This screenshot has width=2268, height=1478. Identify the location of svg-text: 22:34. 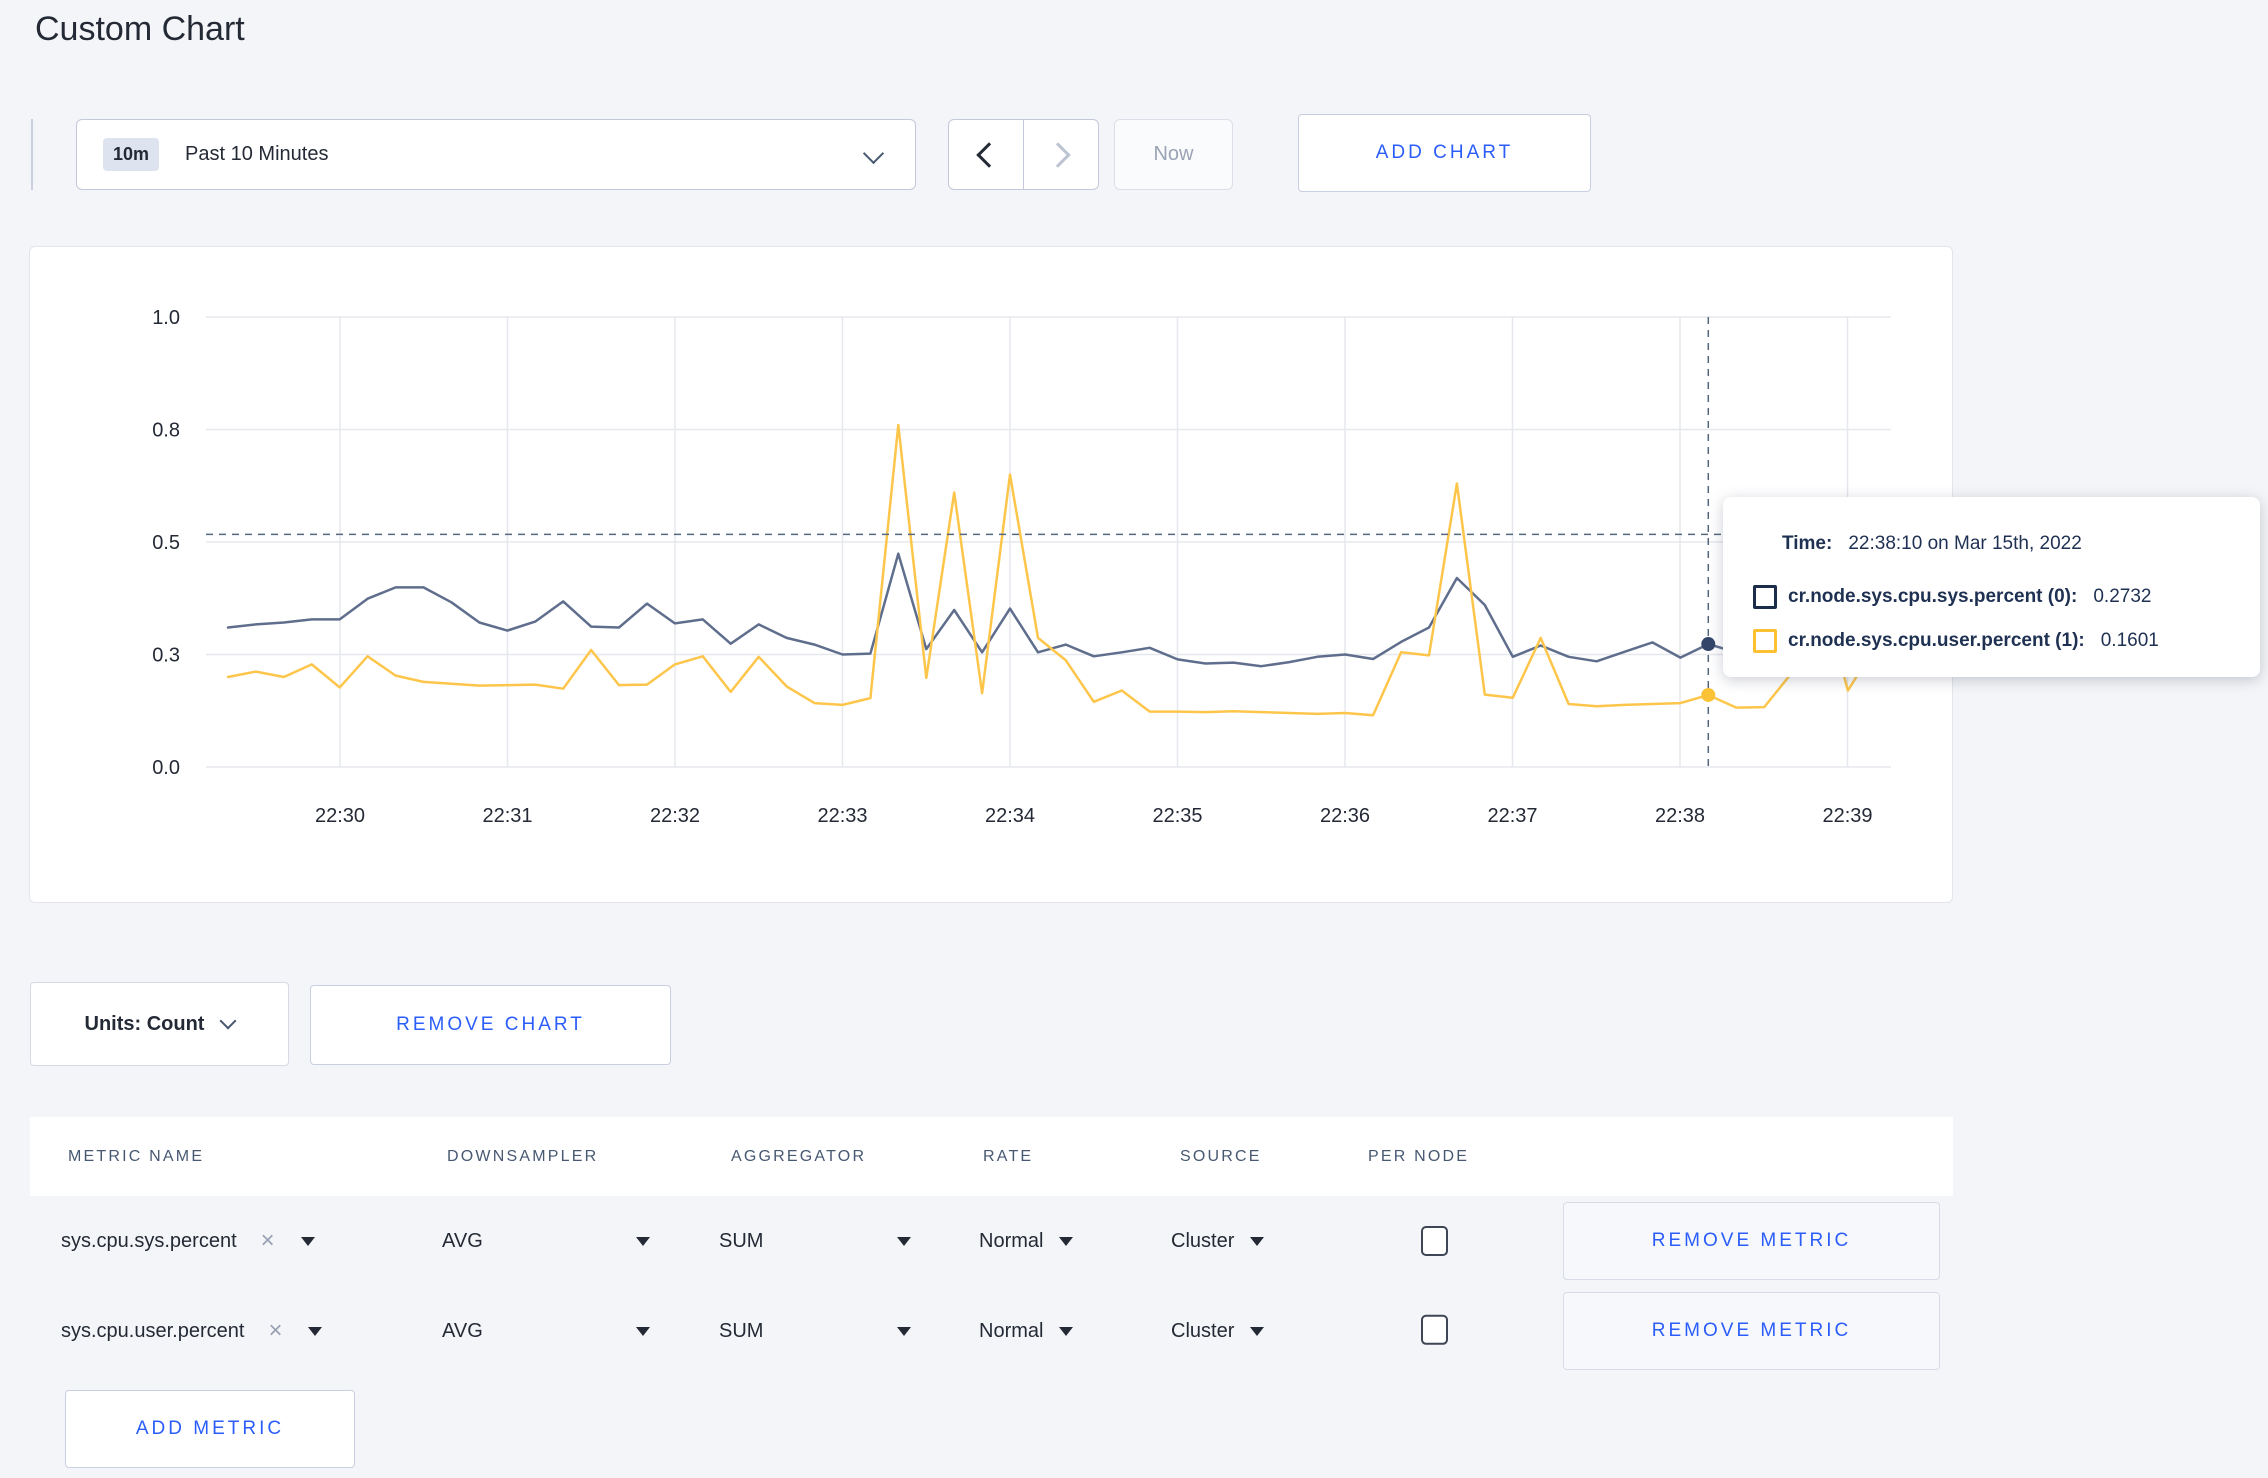
(1010, 816).